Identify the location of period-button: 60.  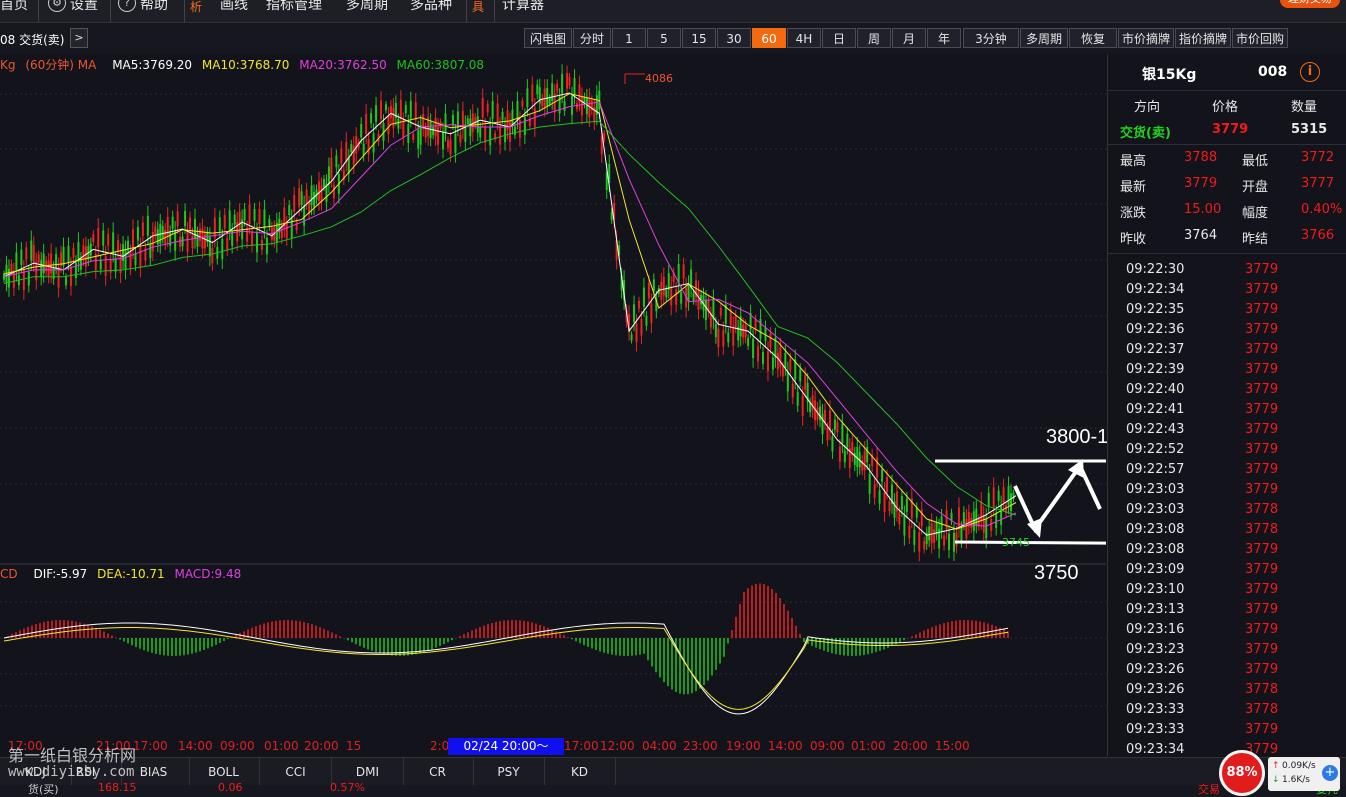
(769, 38).